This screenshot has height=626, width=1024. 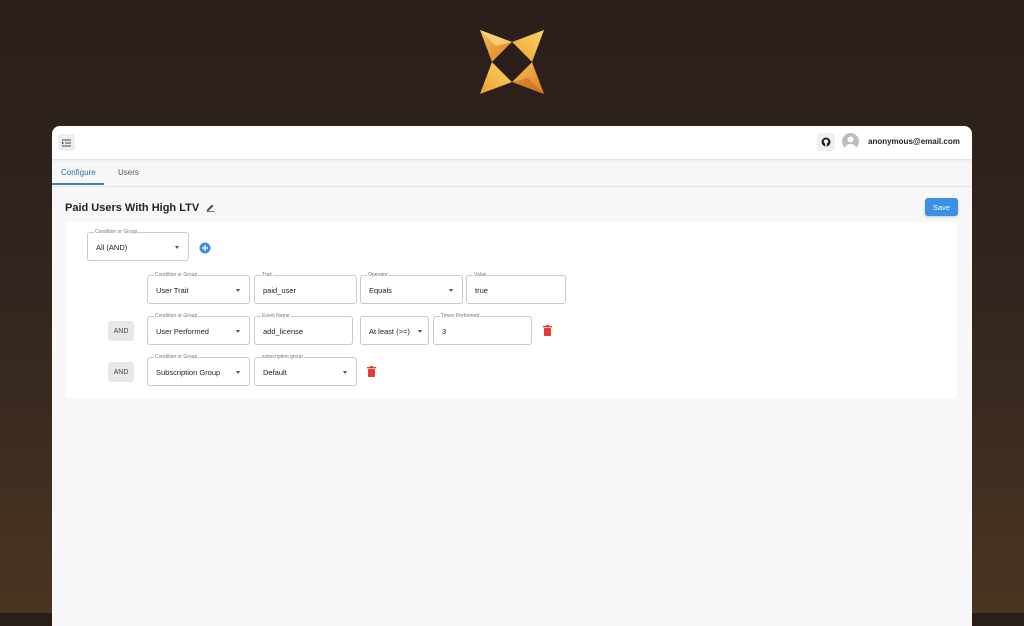 I want to click on menu-toggle-button, so click(x=66, y=142).